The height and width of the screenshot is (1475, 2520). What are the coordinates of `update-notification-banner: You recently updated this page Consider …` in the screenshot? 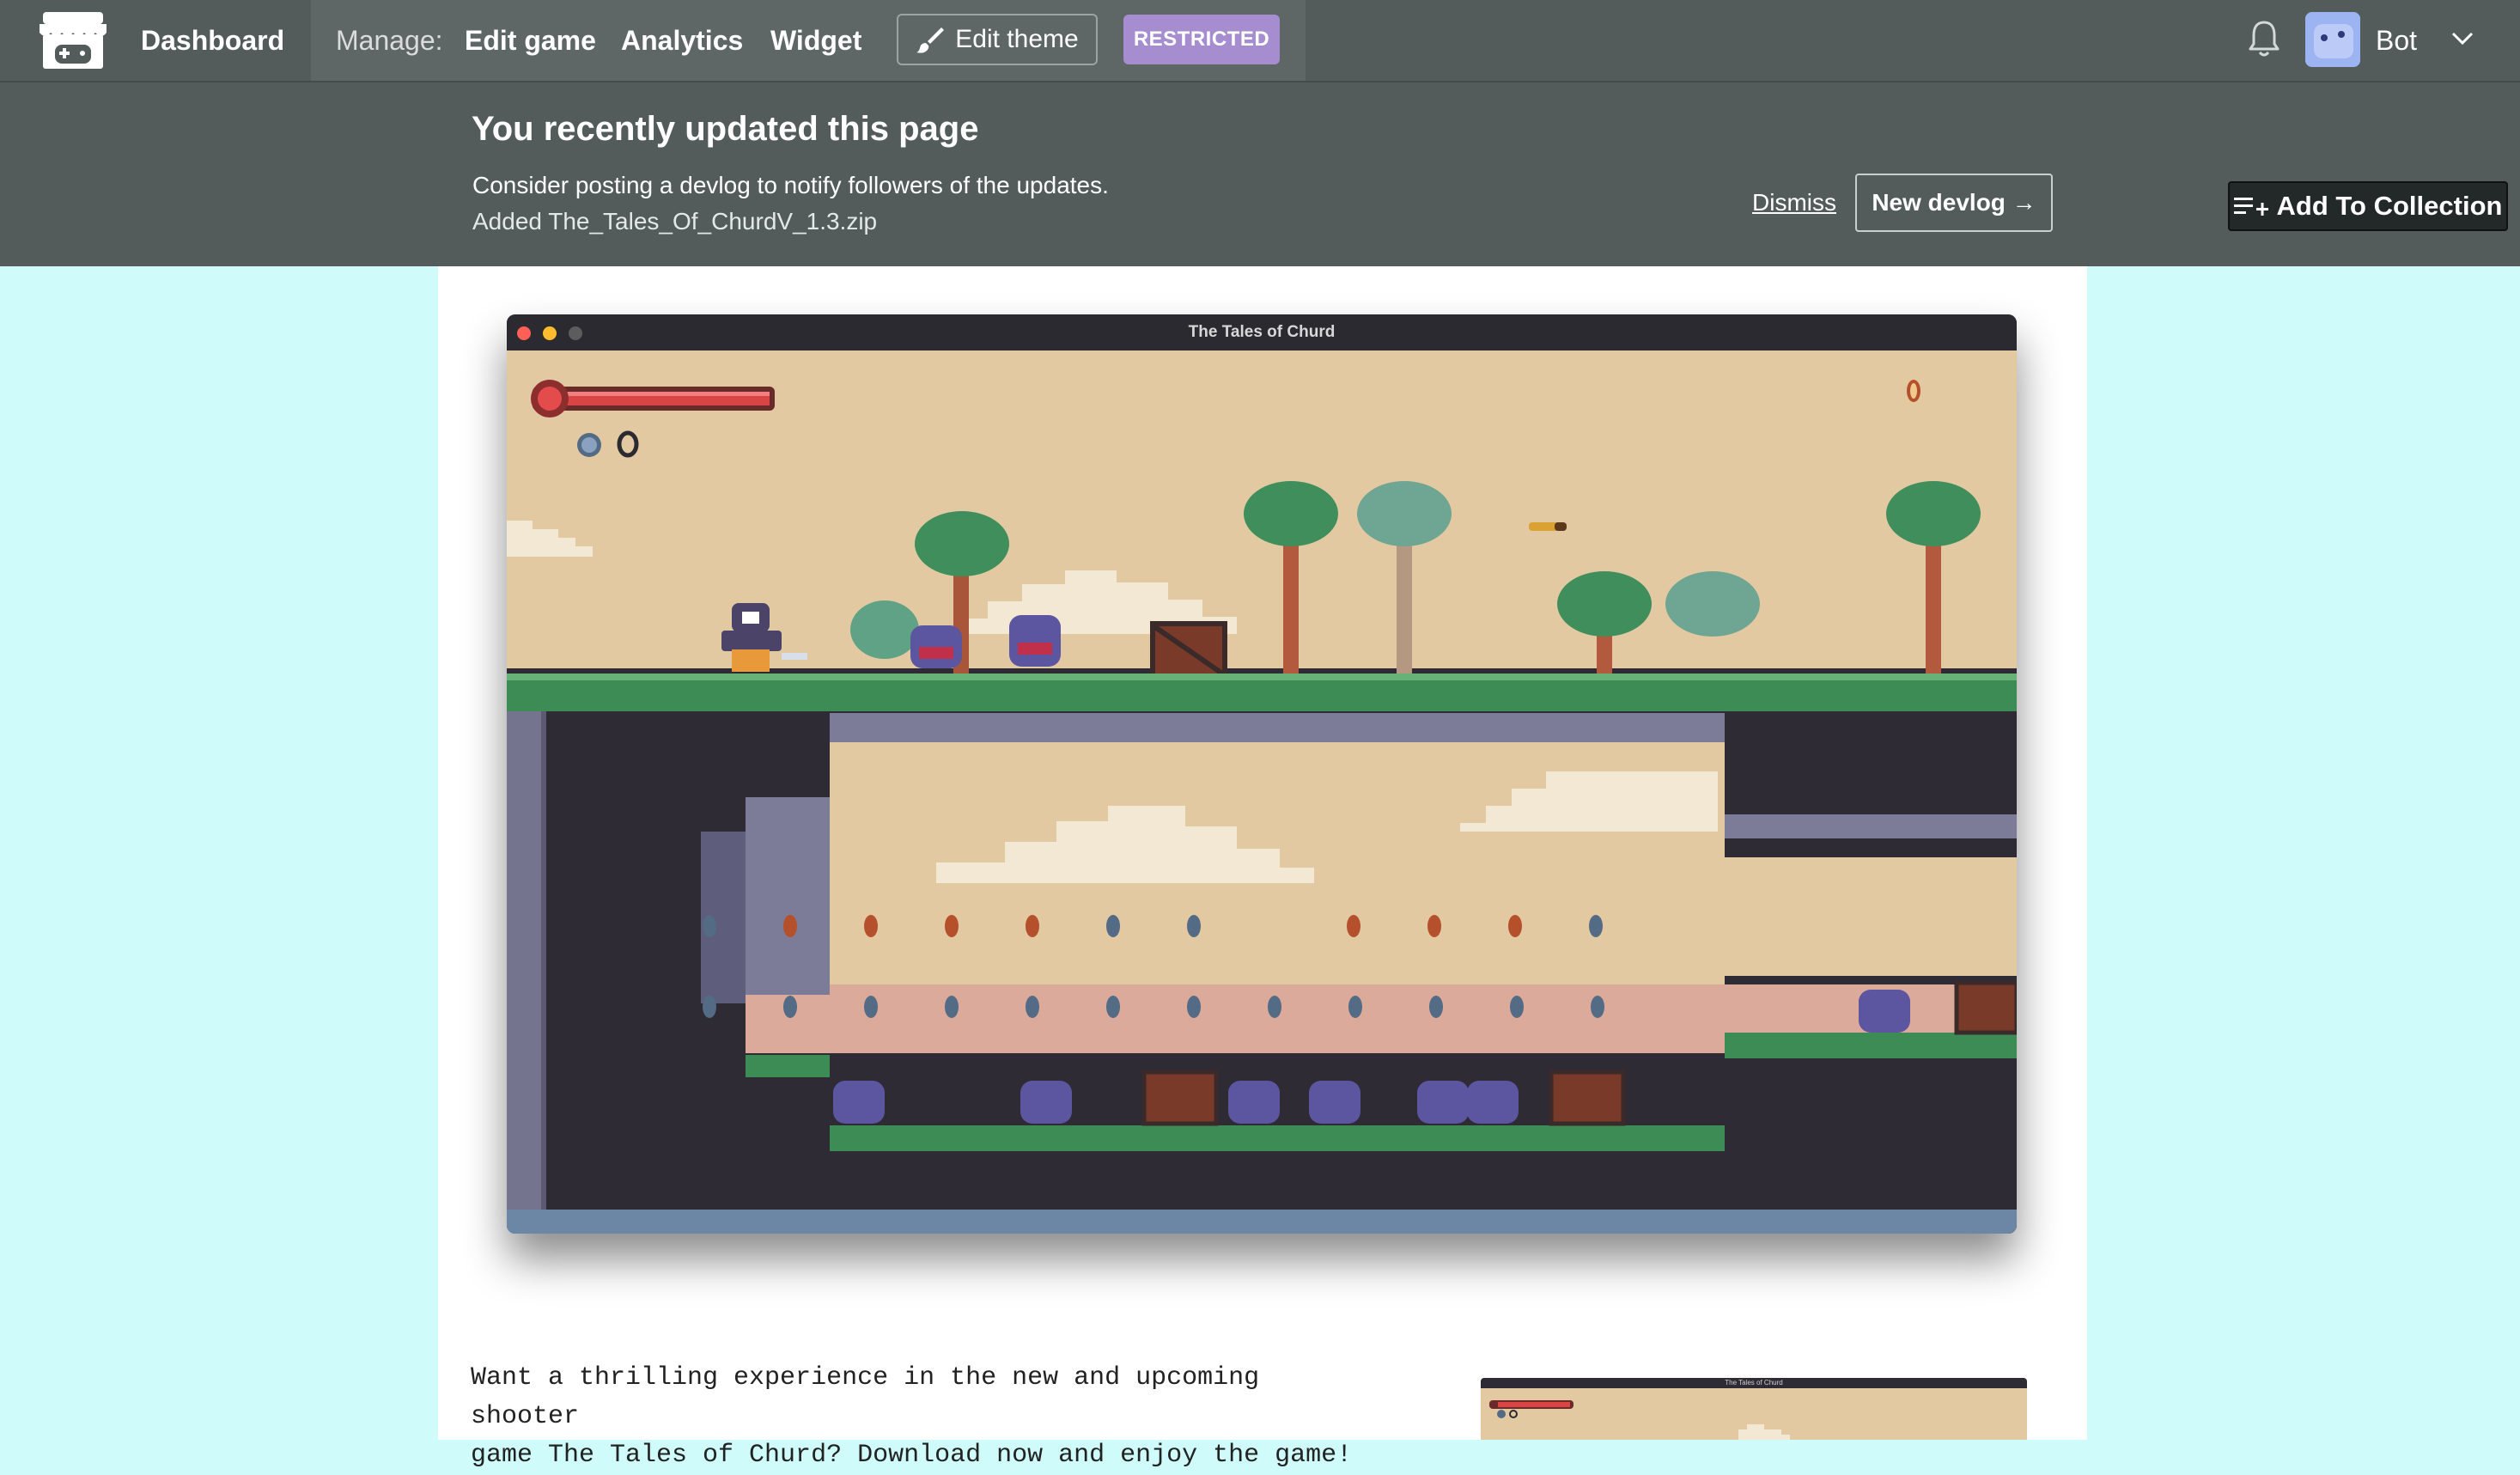 It's located at (1260, 174).